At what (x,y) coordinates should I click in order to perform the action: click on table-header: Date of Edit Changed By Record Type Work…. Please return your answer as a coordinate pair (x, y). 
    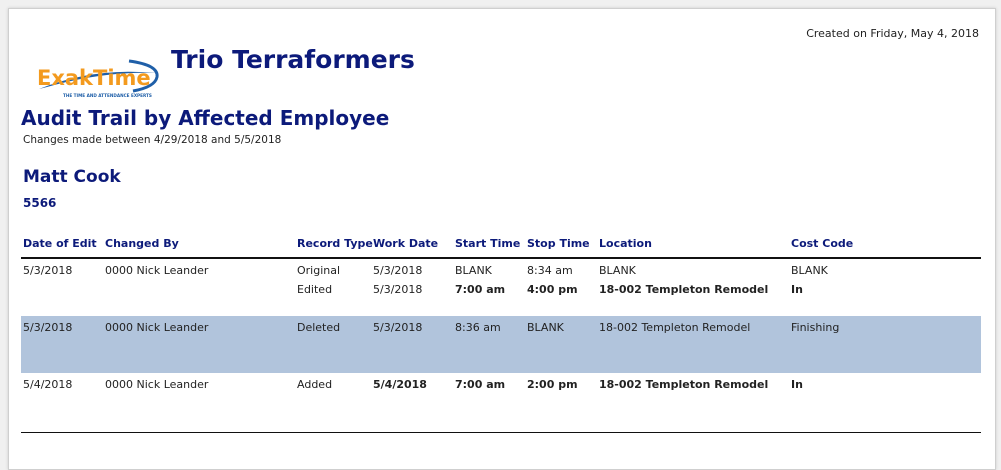
    Looking at the image, I should click on (501, 247).